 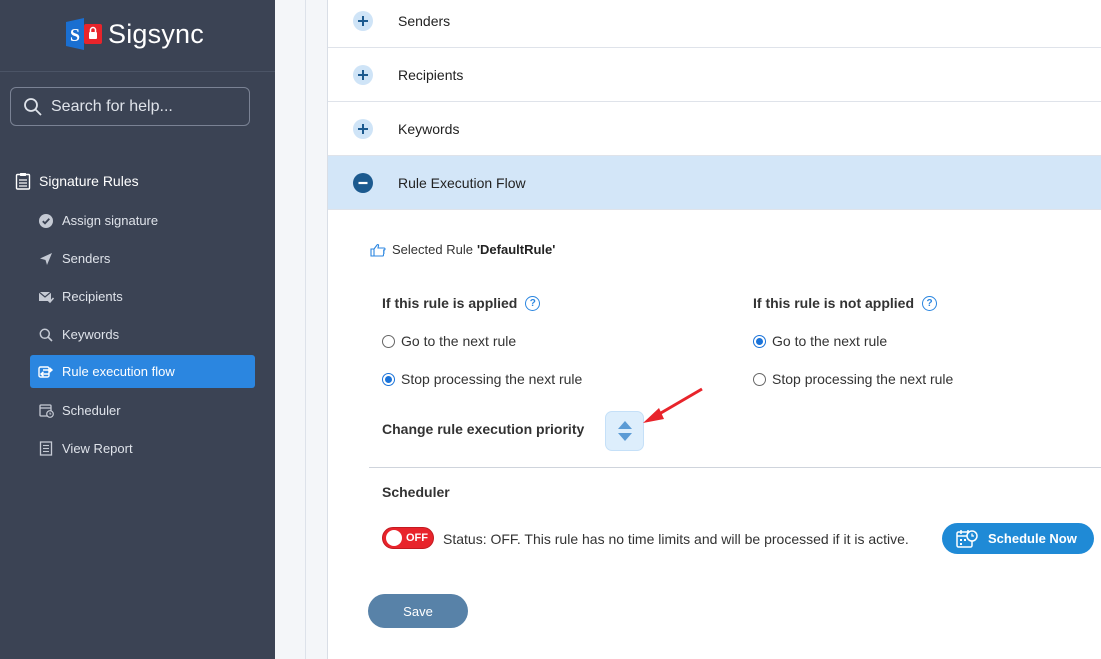 I want to click on applied-option-next-rule: Go to the next rule, so click(x=449, y=341).